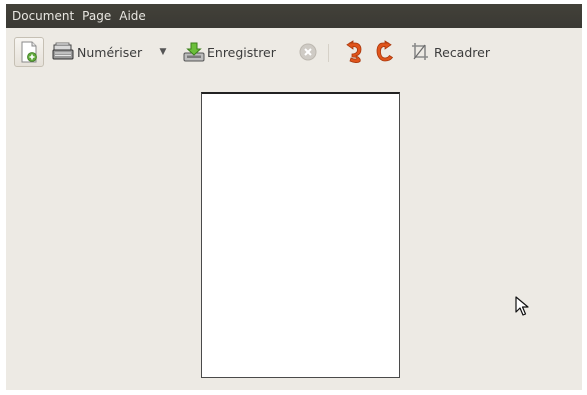 Image resolution: width=587 pixels, height=395 pixels. Describe the element at coordinates (63, 51) in the screenshot. I see `scanner-icon` at that location.